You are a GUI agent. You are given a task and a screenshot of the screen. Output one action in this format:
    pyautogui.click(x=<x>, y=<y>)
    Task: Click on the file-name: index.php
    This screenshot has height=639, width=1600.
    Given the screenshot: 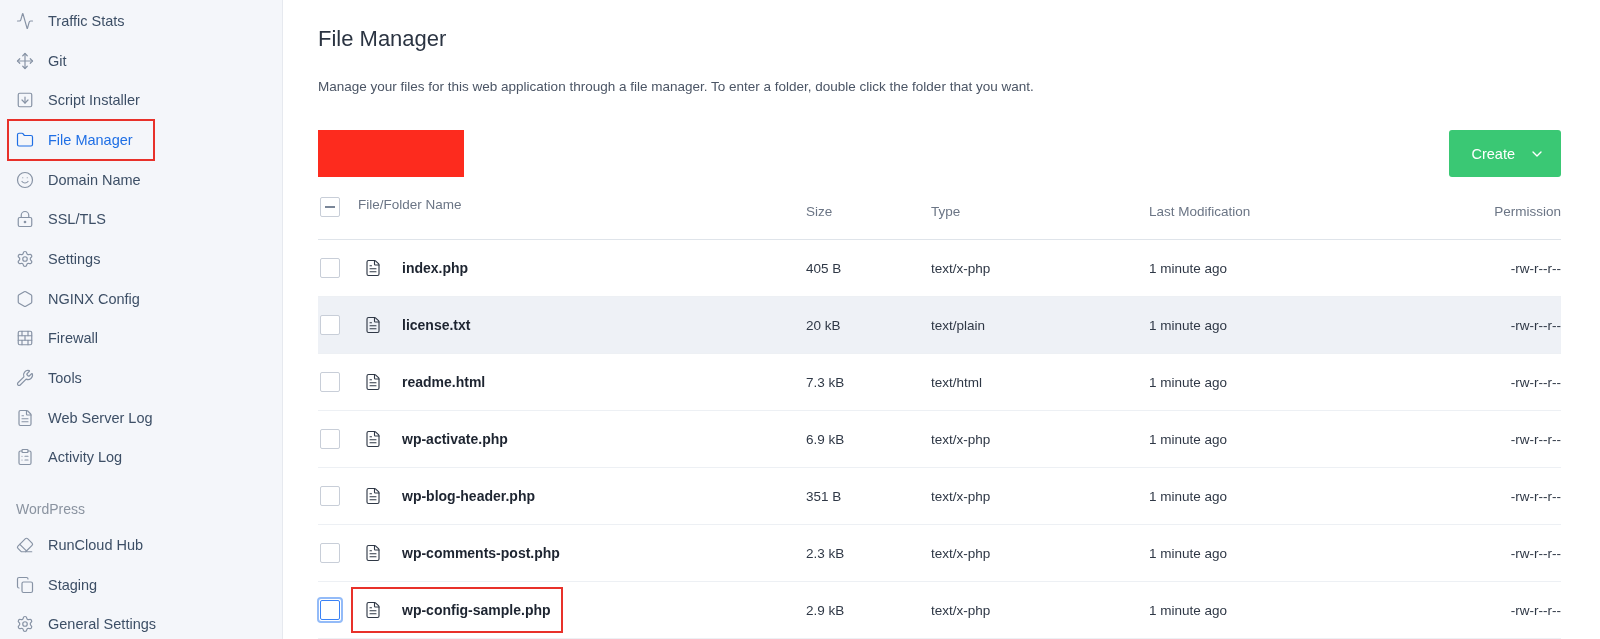 What is the action you would take?
    pyautogui.click(x=435, y=268)
    